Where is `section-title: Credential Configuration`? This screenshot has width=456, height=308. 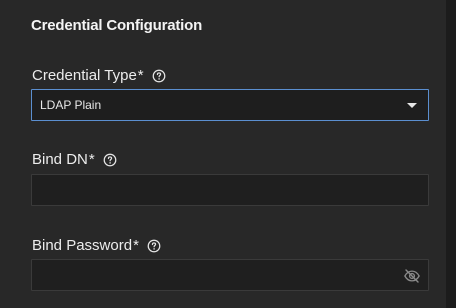
section-title: Credential Configuration is located at coordinates (117, 25).